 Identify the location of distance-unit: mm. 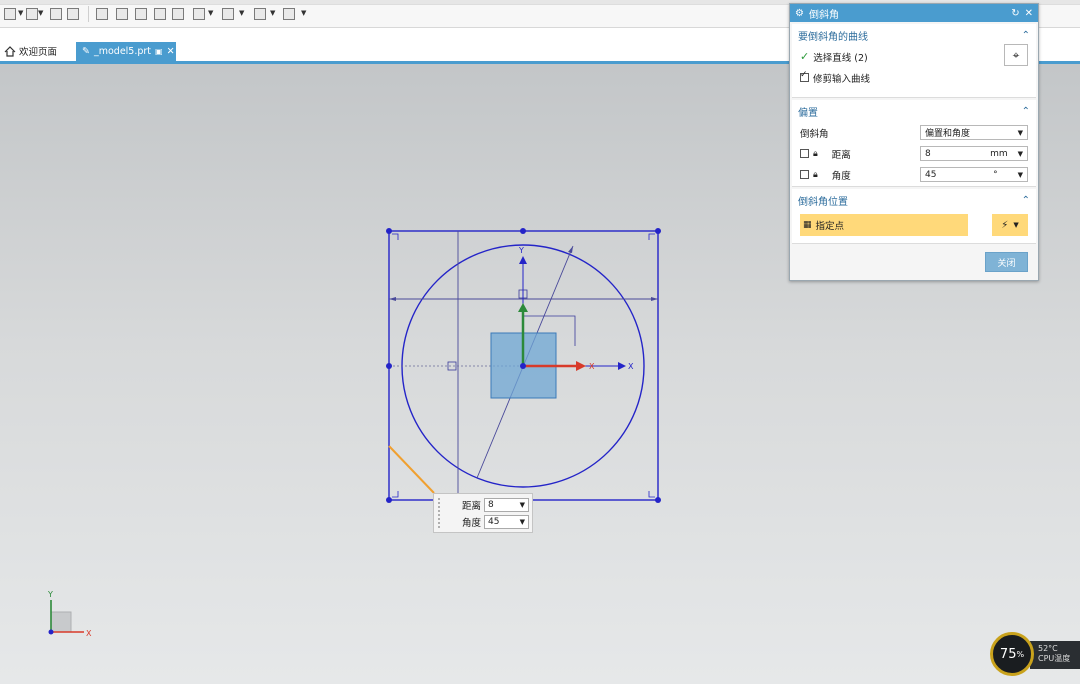
(999, 153).